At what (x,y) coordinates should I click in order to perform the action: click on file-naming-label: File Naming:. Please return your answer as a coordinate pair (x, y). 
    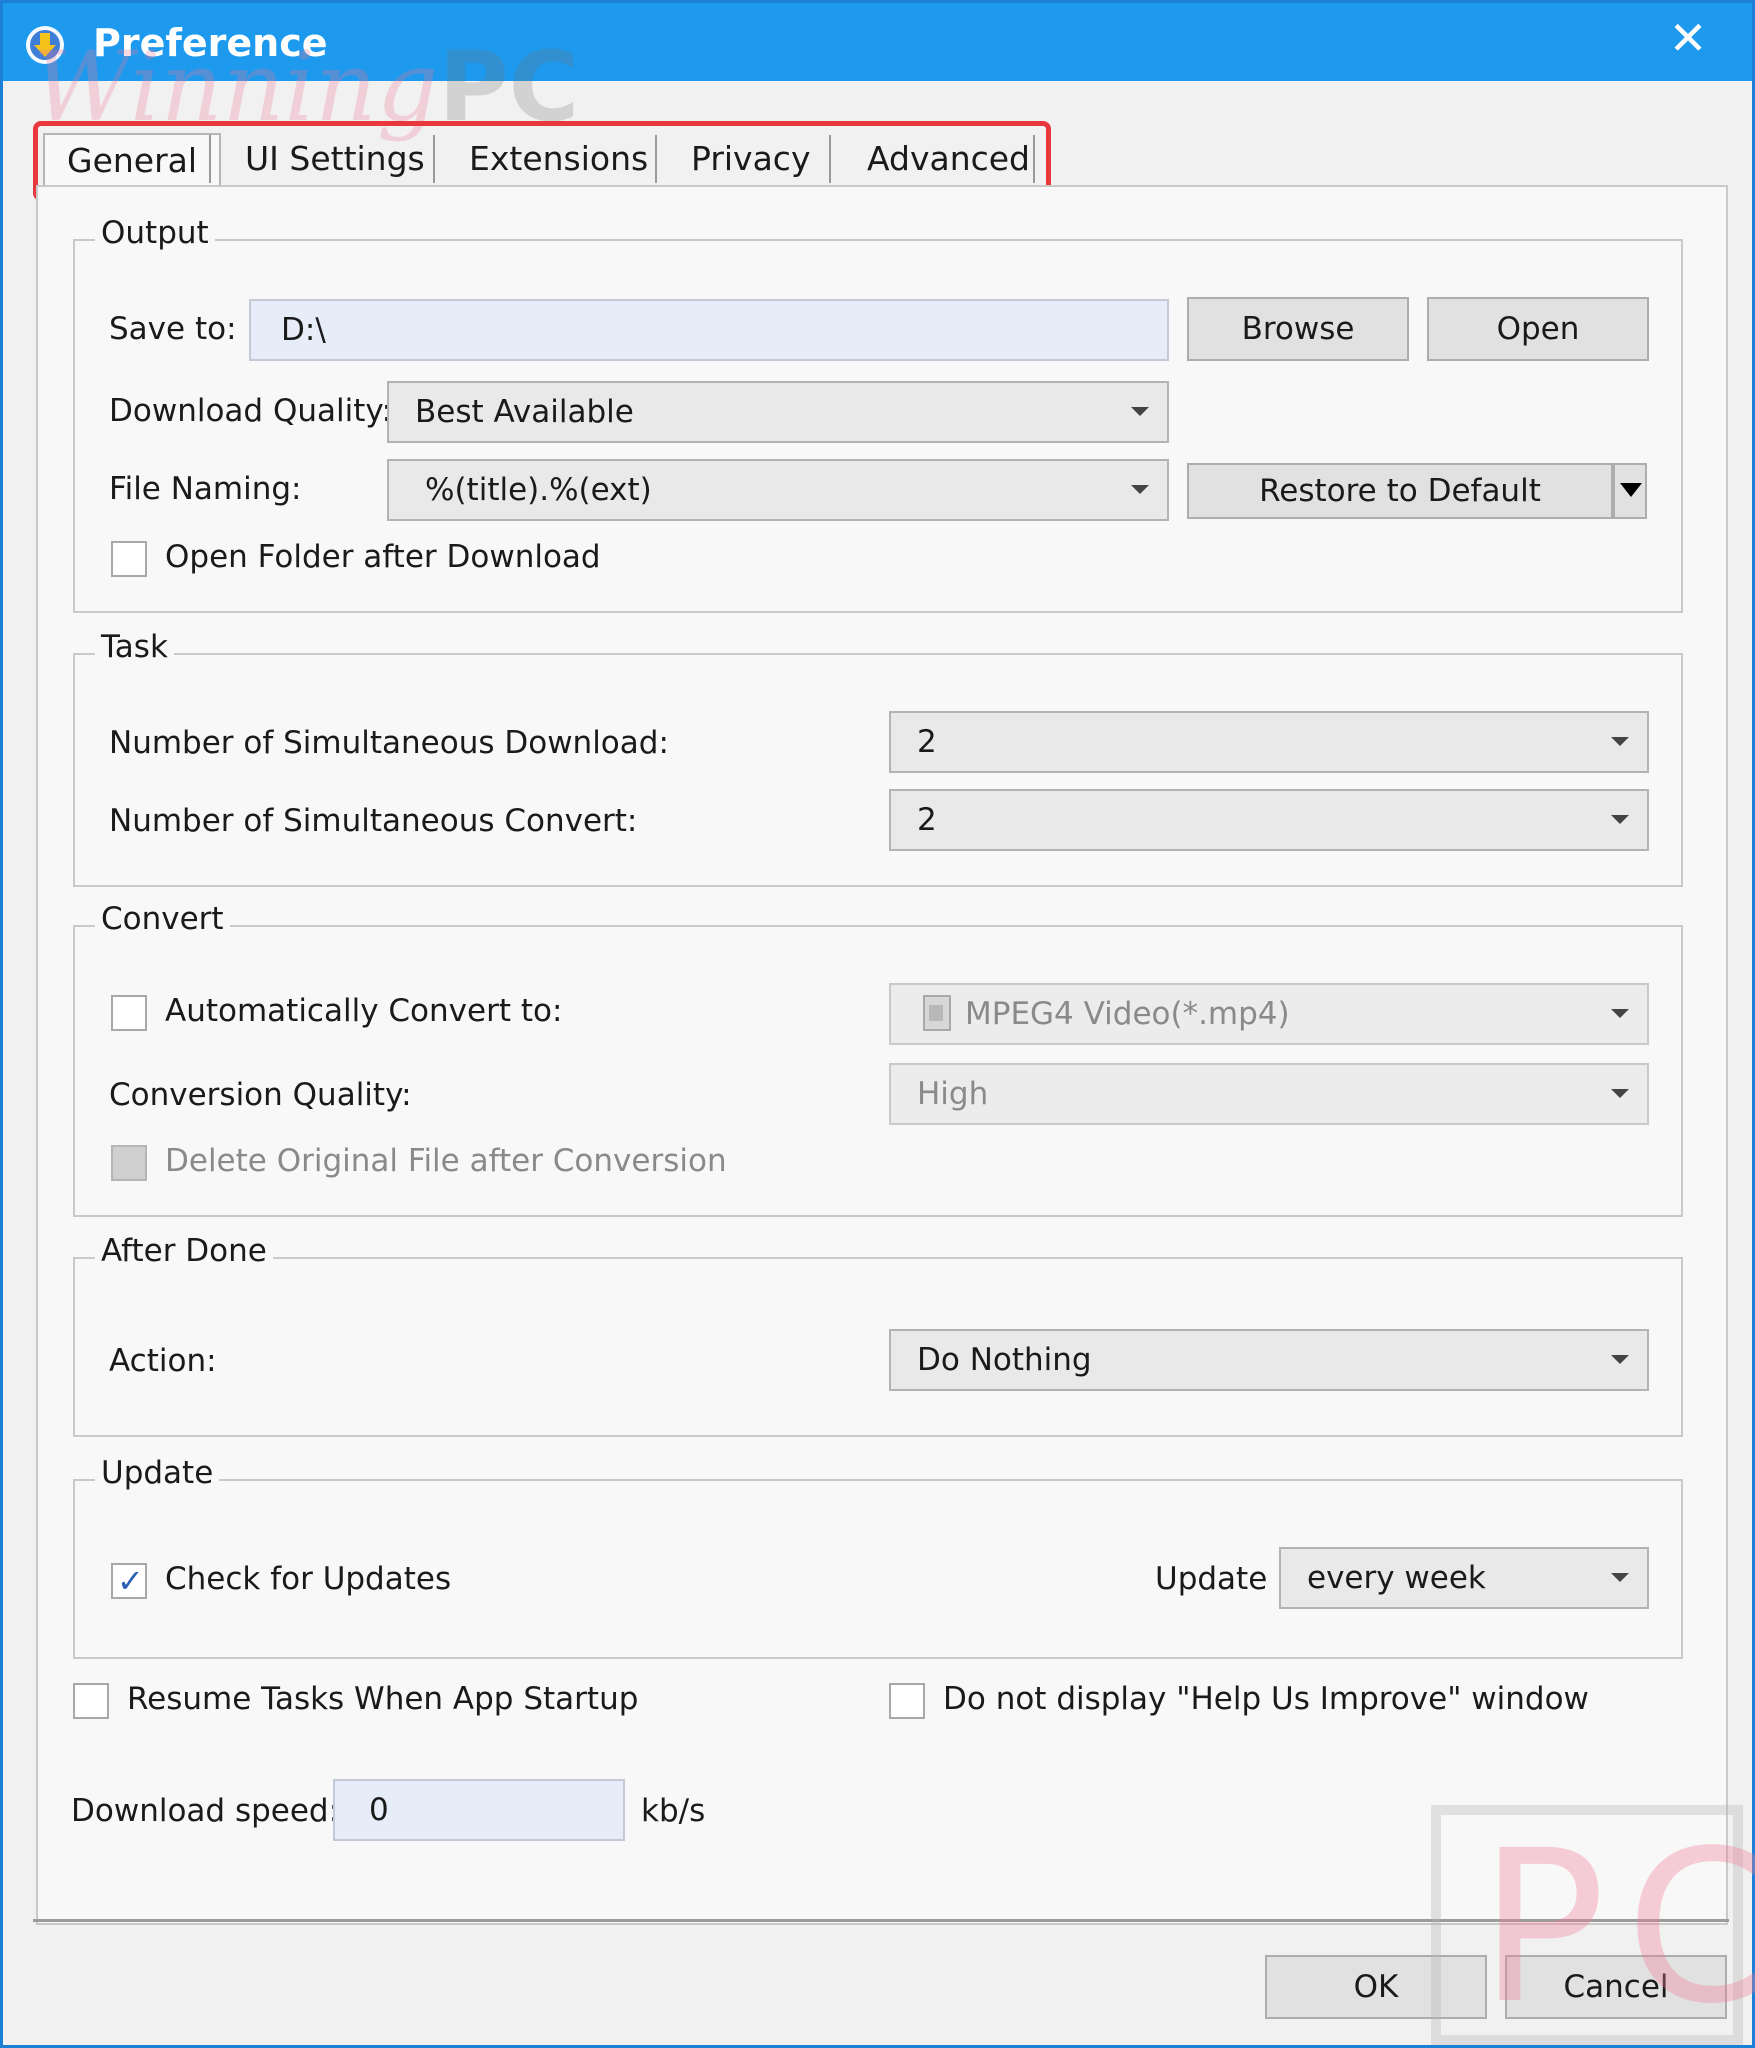
    Looking at the image, I should click on (205, 489).